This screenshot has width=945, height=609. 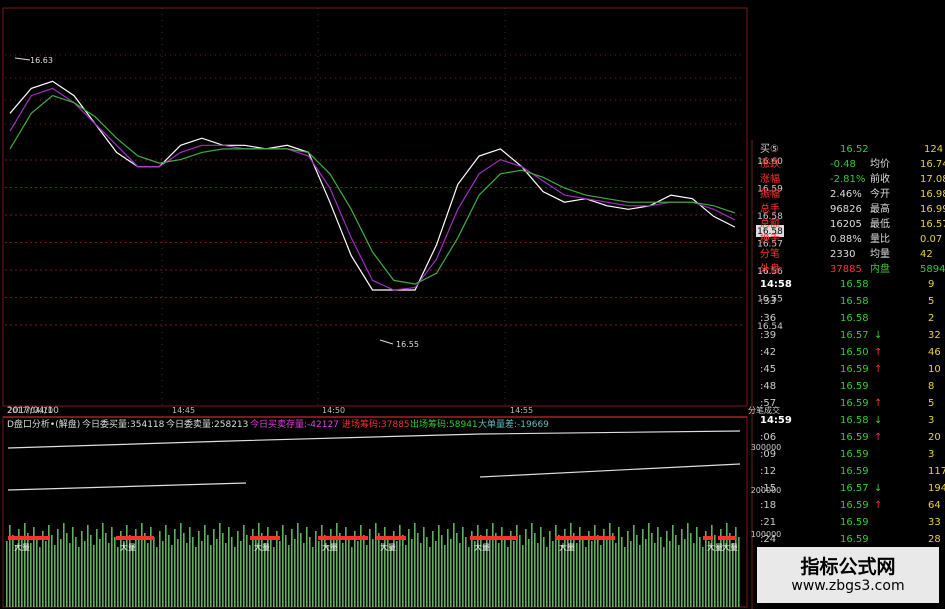 I want to click on quote-row: 涨跌 -0.48 均价 16.74, so click(x=846, y=164).